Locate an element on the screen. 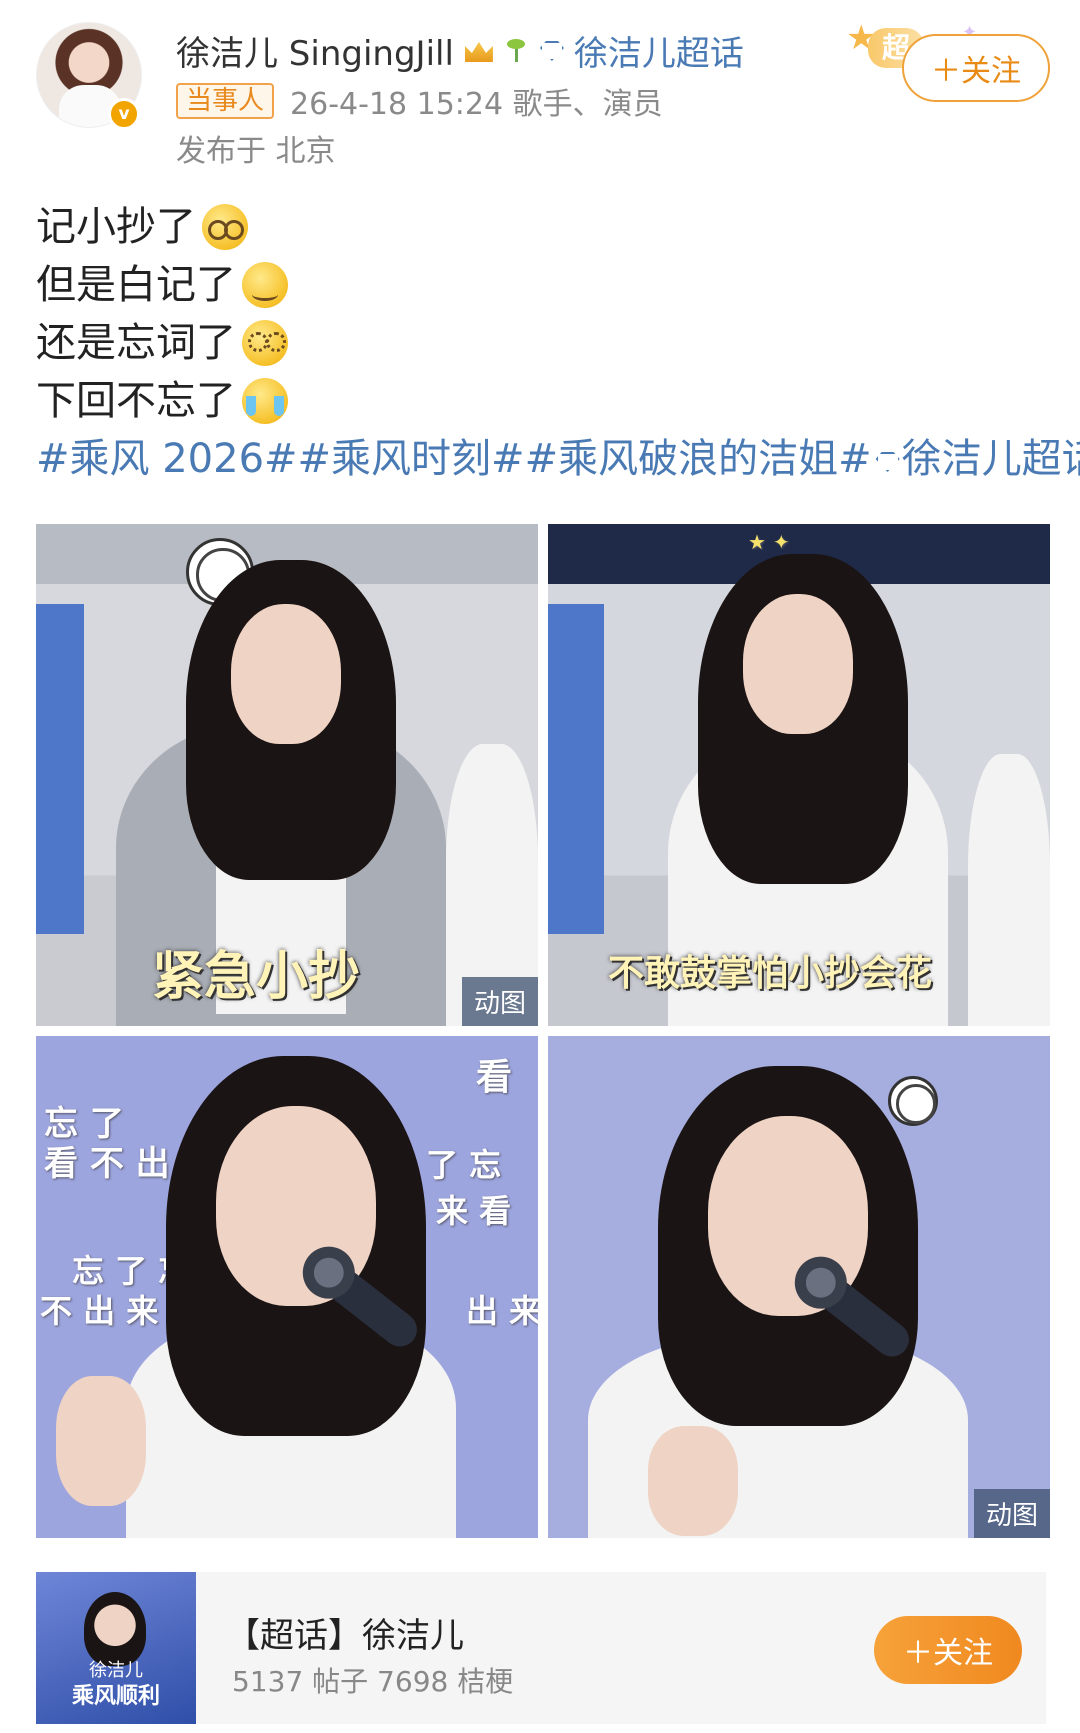 This screenshot has height=1733, width=1080. hashtags: #乘风 2026##乘风时刻##乘风破浪的洁姐# 徐洁儿超话 is located at coordinates (558, 459).